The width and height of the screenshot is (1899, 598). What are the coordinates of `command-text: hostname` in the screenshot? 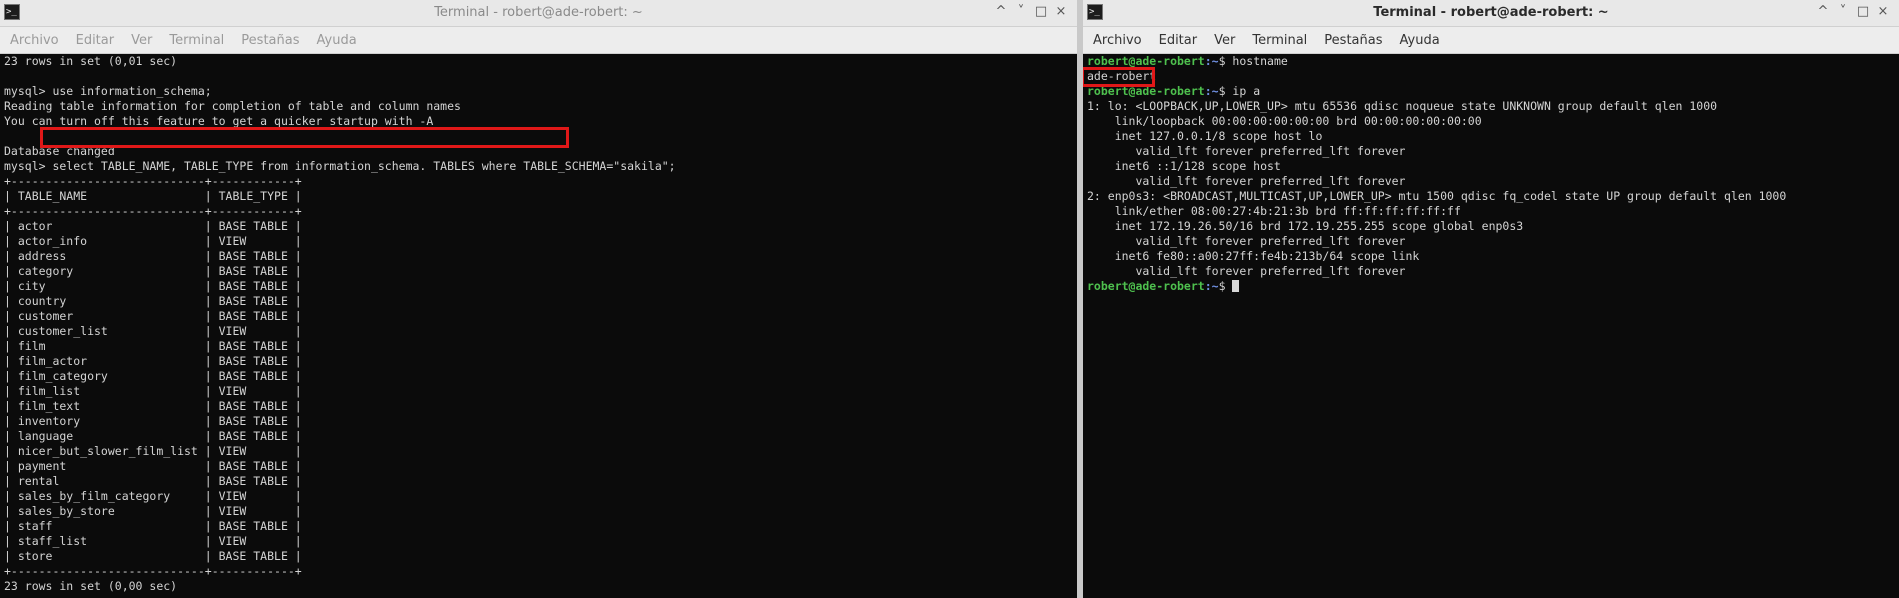 It's located at (1256, 61).